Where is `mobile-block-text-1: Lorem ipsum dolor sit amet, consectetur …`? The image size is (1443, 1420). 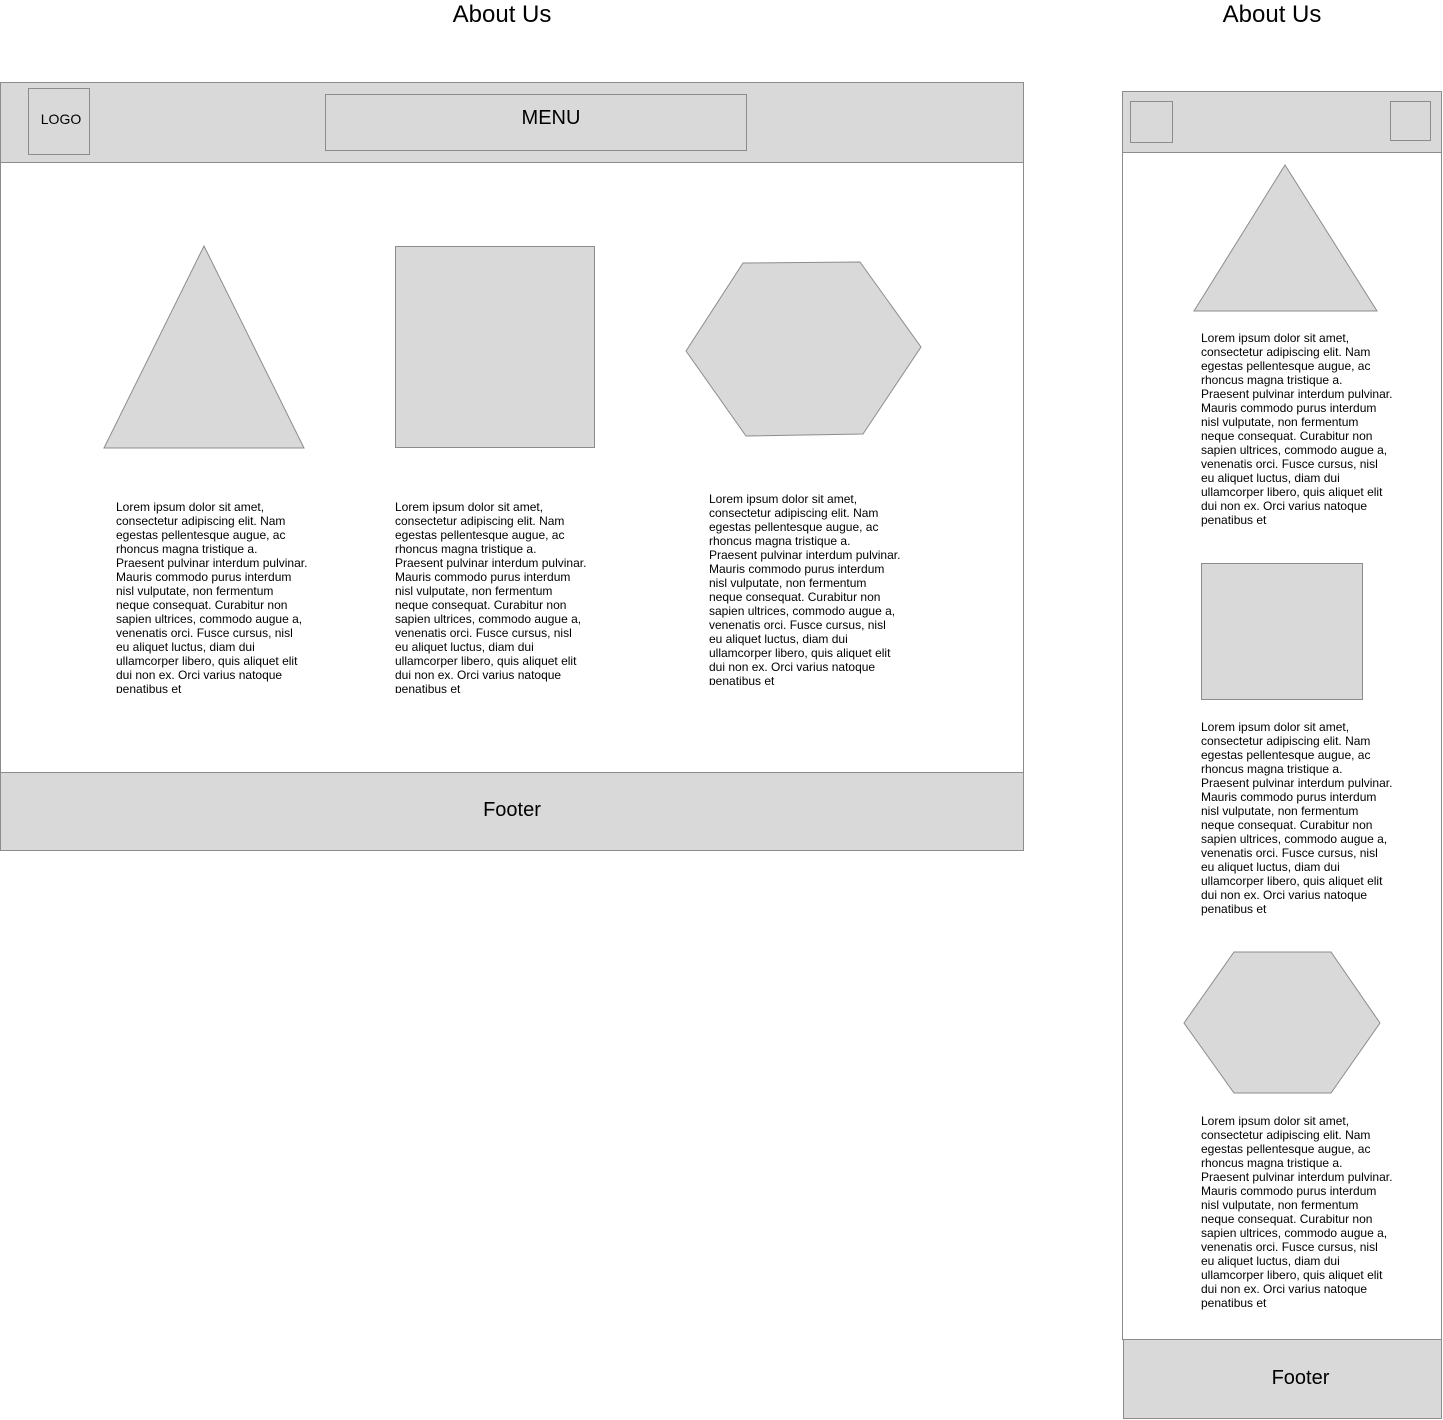
mobile-block-text-1: Lorem ipsum dolor sit amet, consectetur … is located at coordinates (1297, 429).